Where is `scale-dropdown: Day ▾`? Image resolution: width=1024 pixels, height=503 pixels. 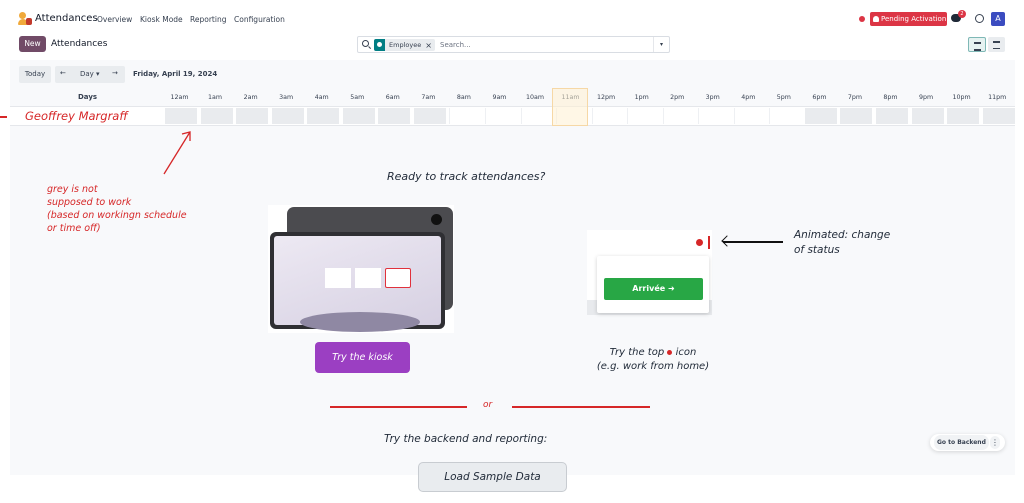
scale-dropdown: Day ▾ is located at coordinates (90, 74).